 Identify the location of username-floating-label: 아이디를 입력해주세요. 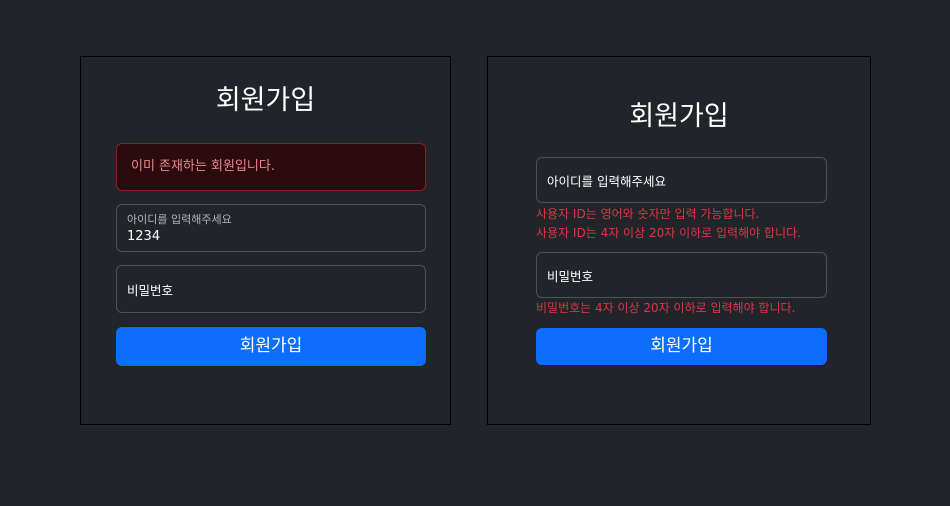
(179, 219).